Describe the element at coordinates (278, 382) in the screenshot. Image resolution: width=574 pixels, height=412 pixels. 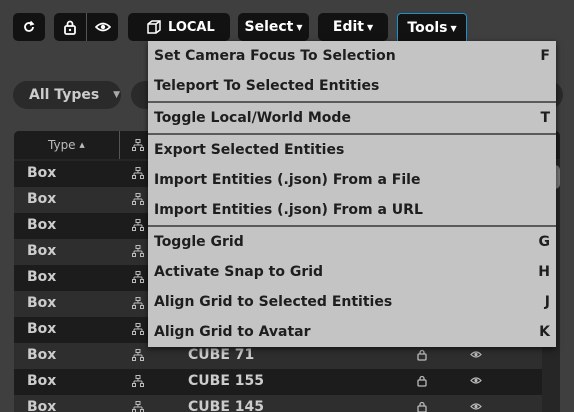
I see `table-row: Box CUBE 155` at that location.